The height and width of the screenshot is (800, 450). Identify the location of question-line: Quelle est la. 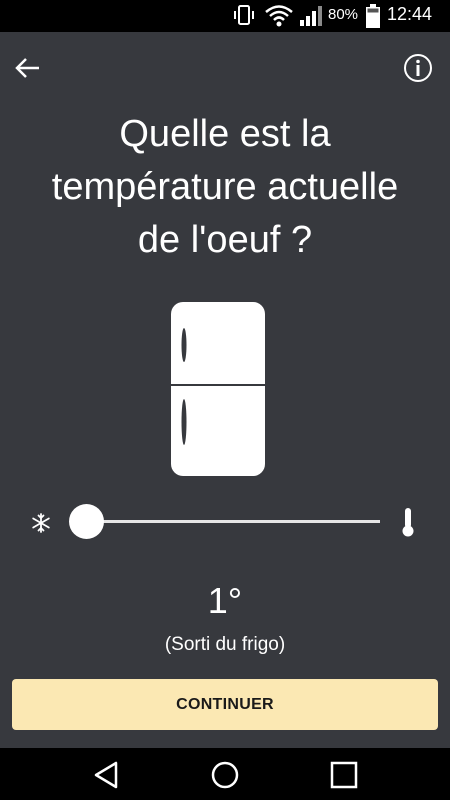
(225, 134).